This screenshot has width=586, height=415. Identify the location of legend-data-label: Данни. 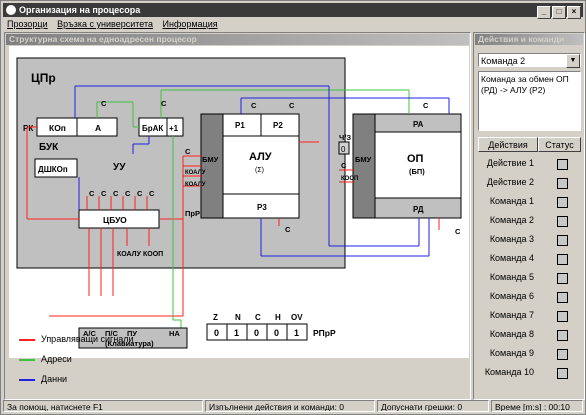
(54, 379).